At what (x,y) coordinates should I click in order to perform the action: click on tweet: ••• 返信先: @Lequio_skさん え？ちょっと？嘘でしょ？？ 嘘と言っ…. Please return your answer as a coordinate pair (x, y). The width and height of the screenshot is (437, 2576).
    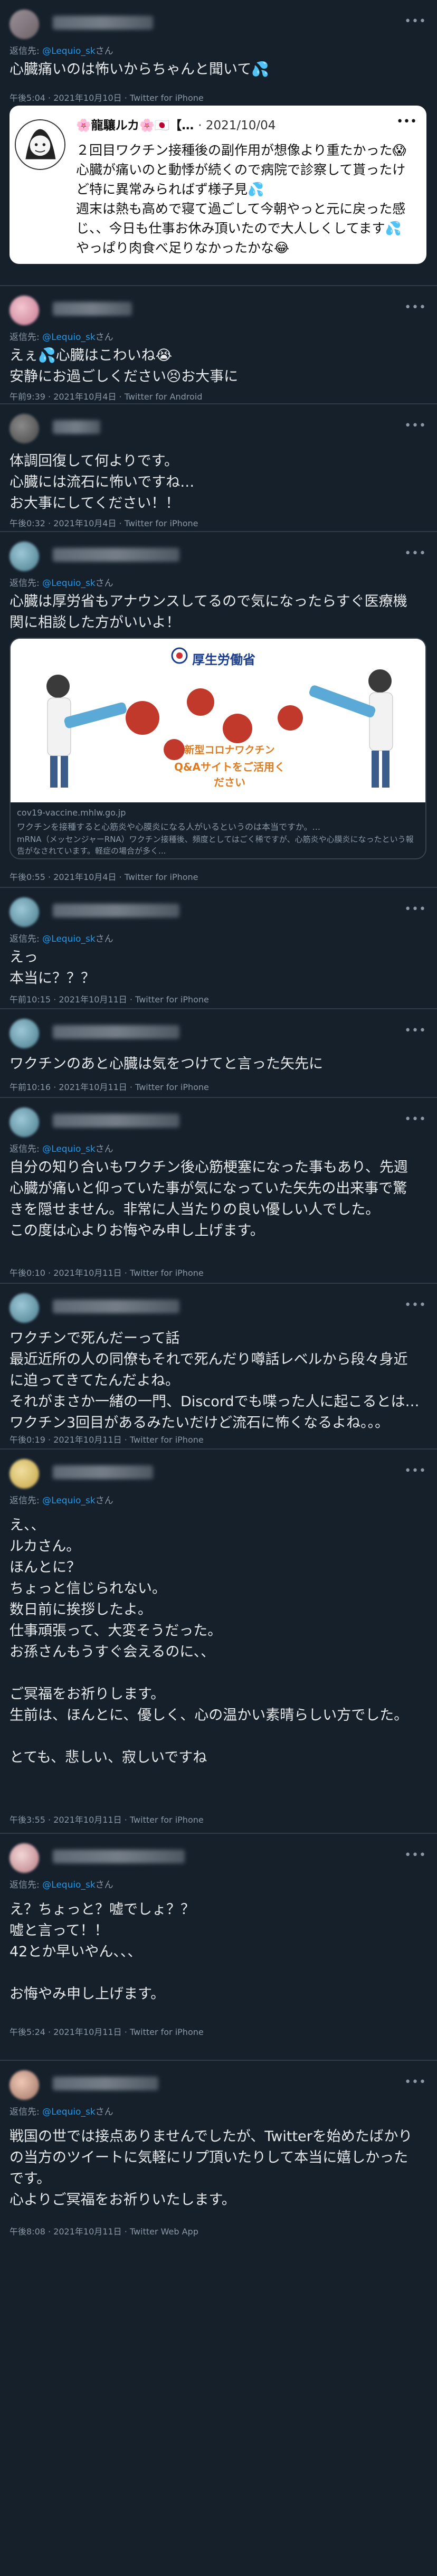
    Looking at the image, I should click on (218, 1945).